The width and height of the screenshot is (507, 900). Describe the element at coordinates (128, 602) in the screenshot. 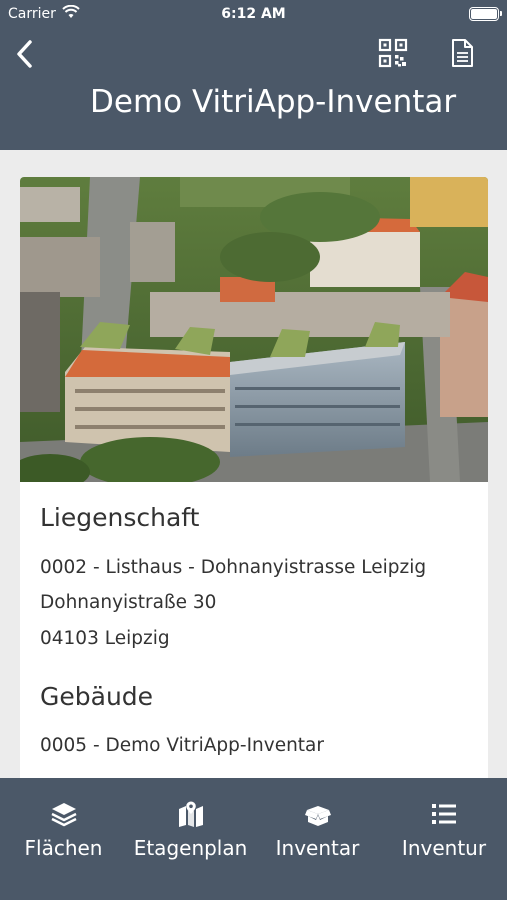

I see `property-line: Dohnanyistraße 30` at that location.